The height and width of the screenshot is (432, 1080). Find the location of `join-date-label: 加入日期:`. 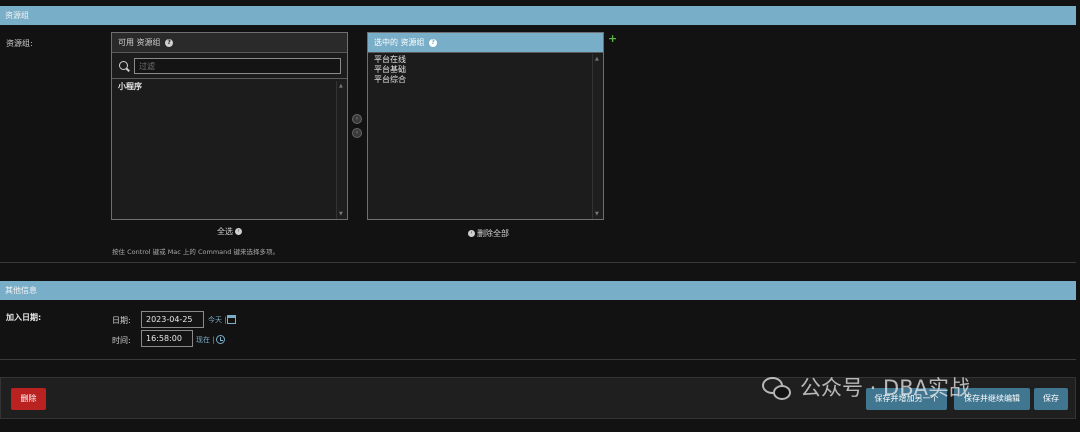

join-date-label: 加入日期: is located at coordinates (24, 317).